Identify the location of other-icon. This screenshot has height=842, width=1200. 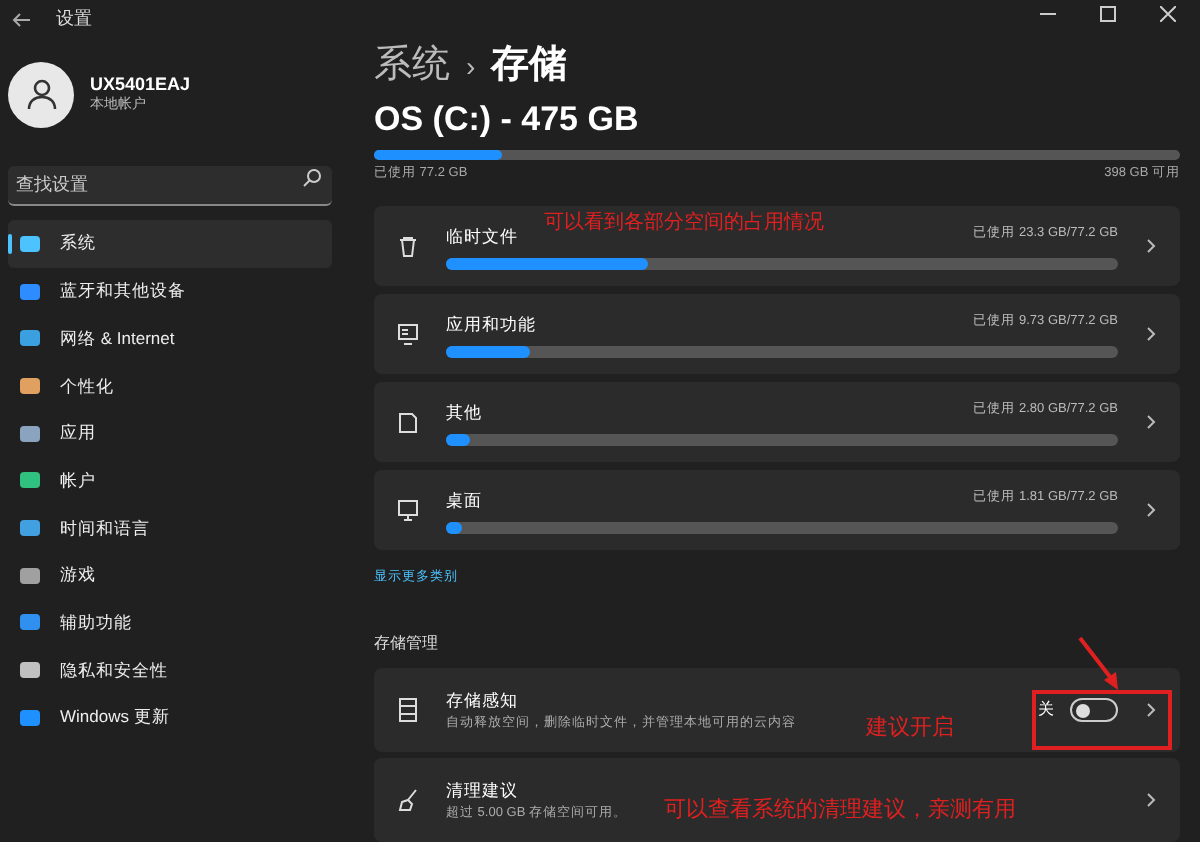
(408, 422).